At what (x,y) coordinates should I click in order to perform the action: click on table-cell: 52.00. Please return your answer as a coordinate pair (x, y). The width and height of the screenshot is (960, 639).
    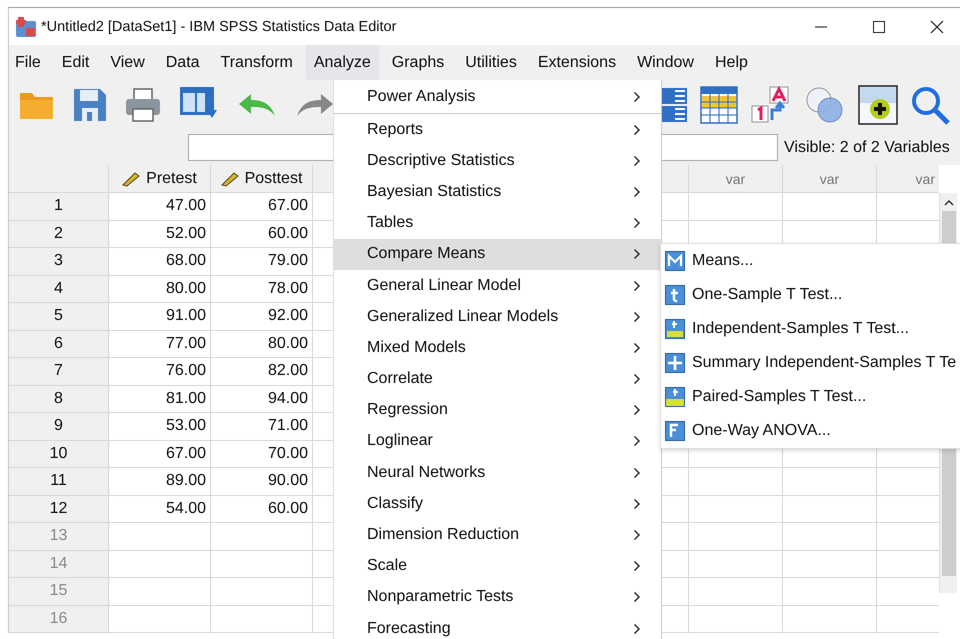
    Looking at the image, I should click on (160, 234).